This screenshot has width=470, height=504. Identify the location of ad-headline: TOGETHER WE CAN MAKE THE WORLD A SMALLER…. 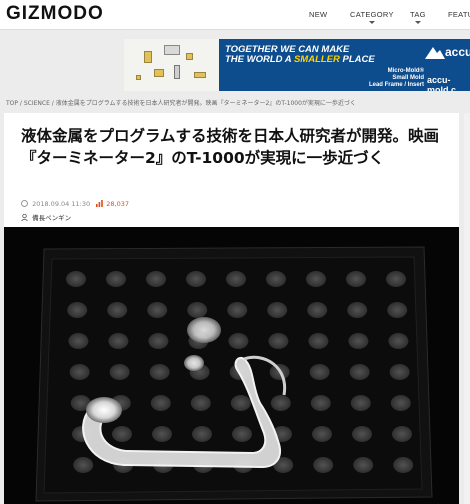
(300, 54).